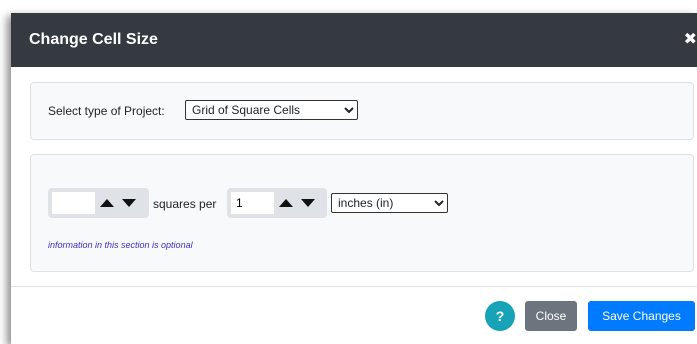 The width and height of the screenshot is (697, 344). I want to click on square-count-input, so click(73, 203).